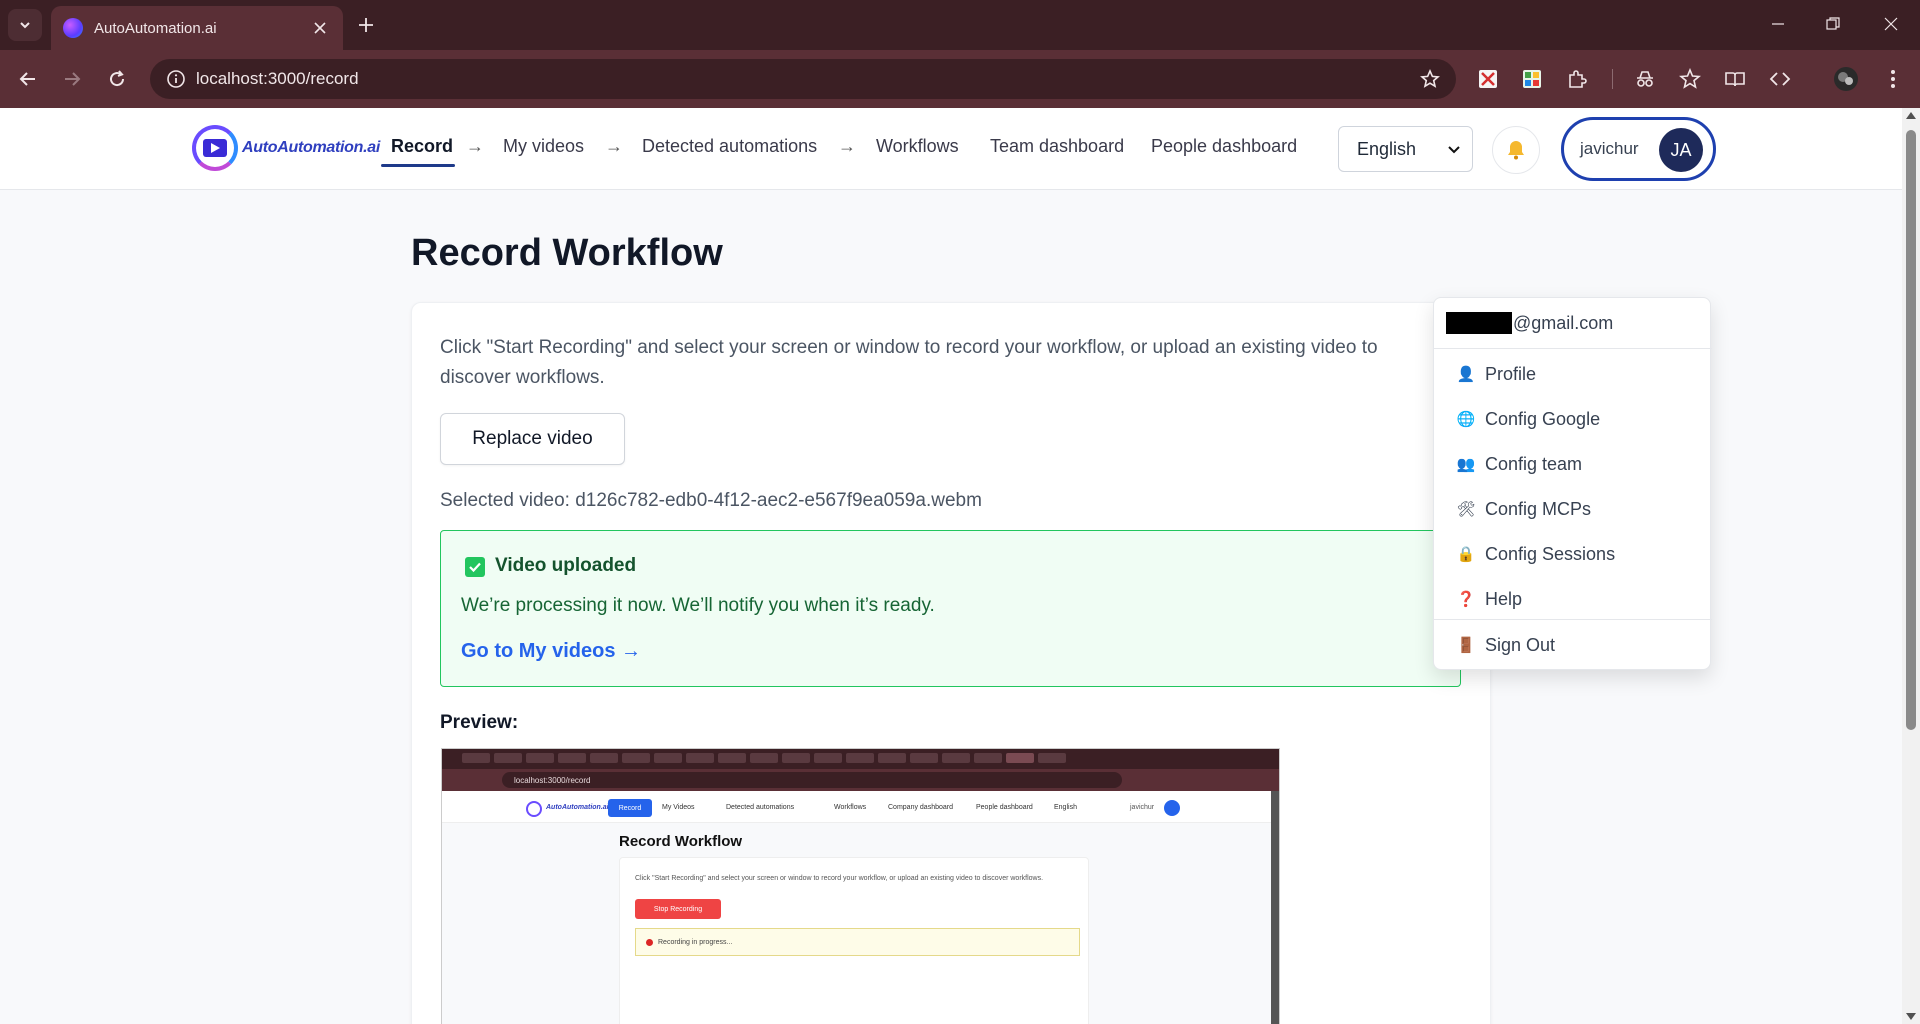 The width and height of the screenshot is (1920, 1024). What do you see at coordinates (1466, 554) in the screenshot?
I see `lock-icon: 🔒` at bounding box center [1466, 554].